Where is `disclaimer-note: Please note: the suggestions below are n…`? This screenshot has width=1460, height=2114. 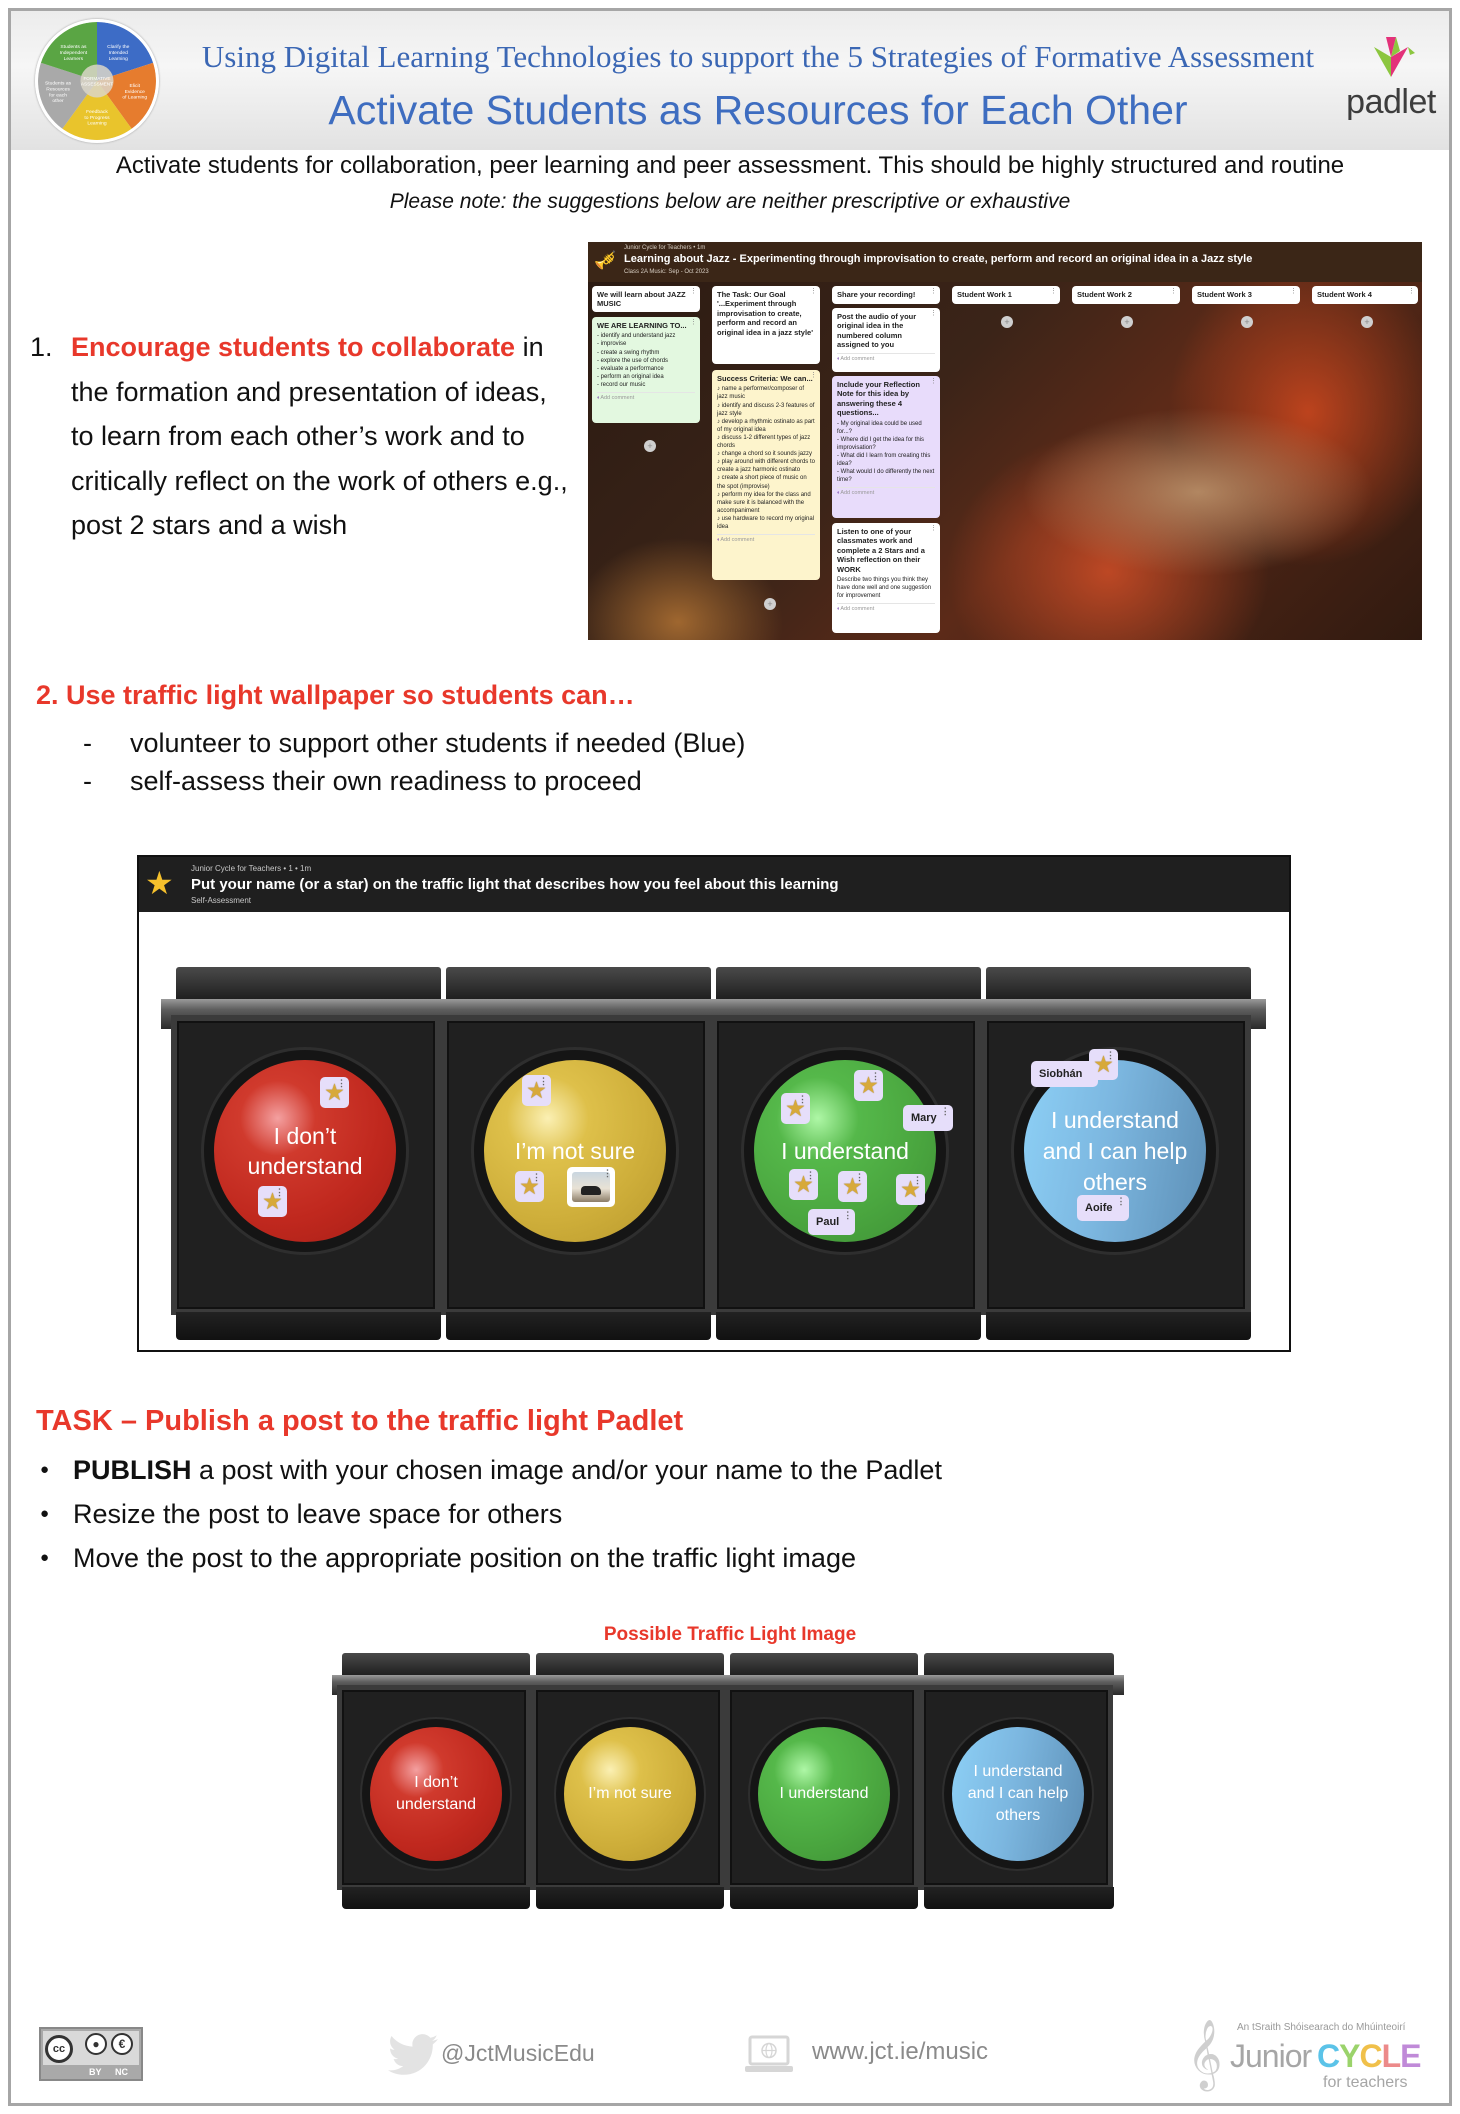
disclaimer-note: Please note: the suggestions below are n… is located at coordinates (730, 201).